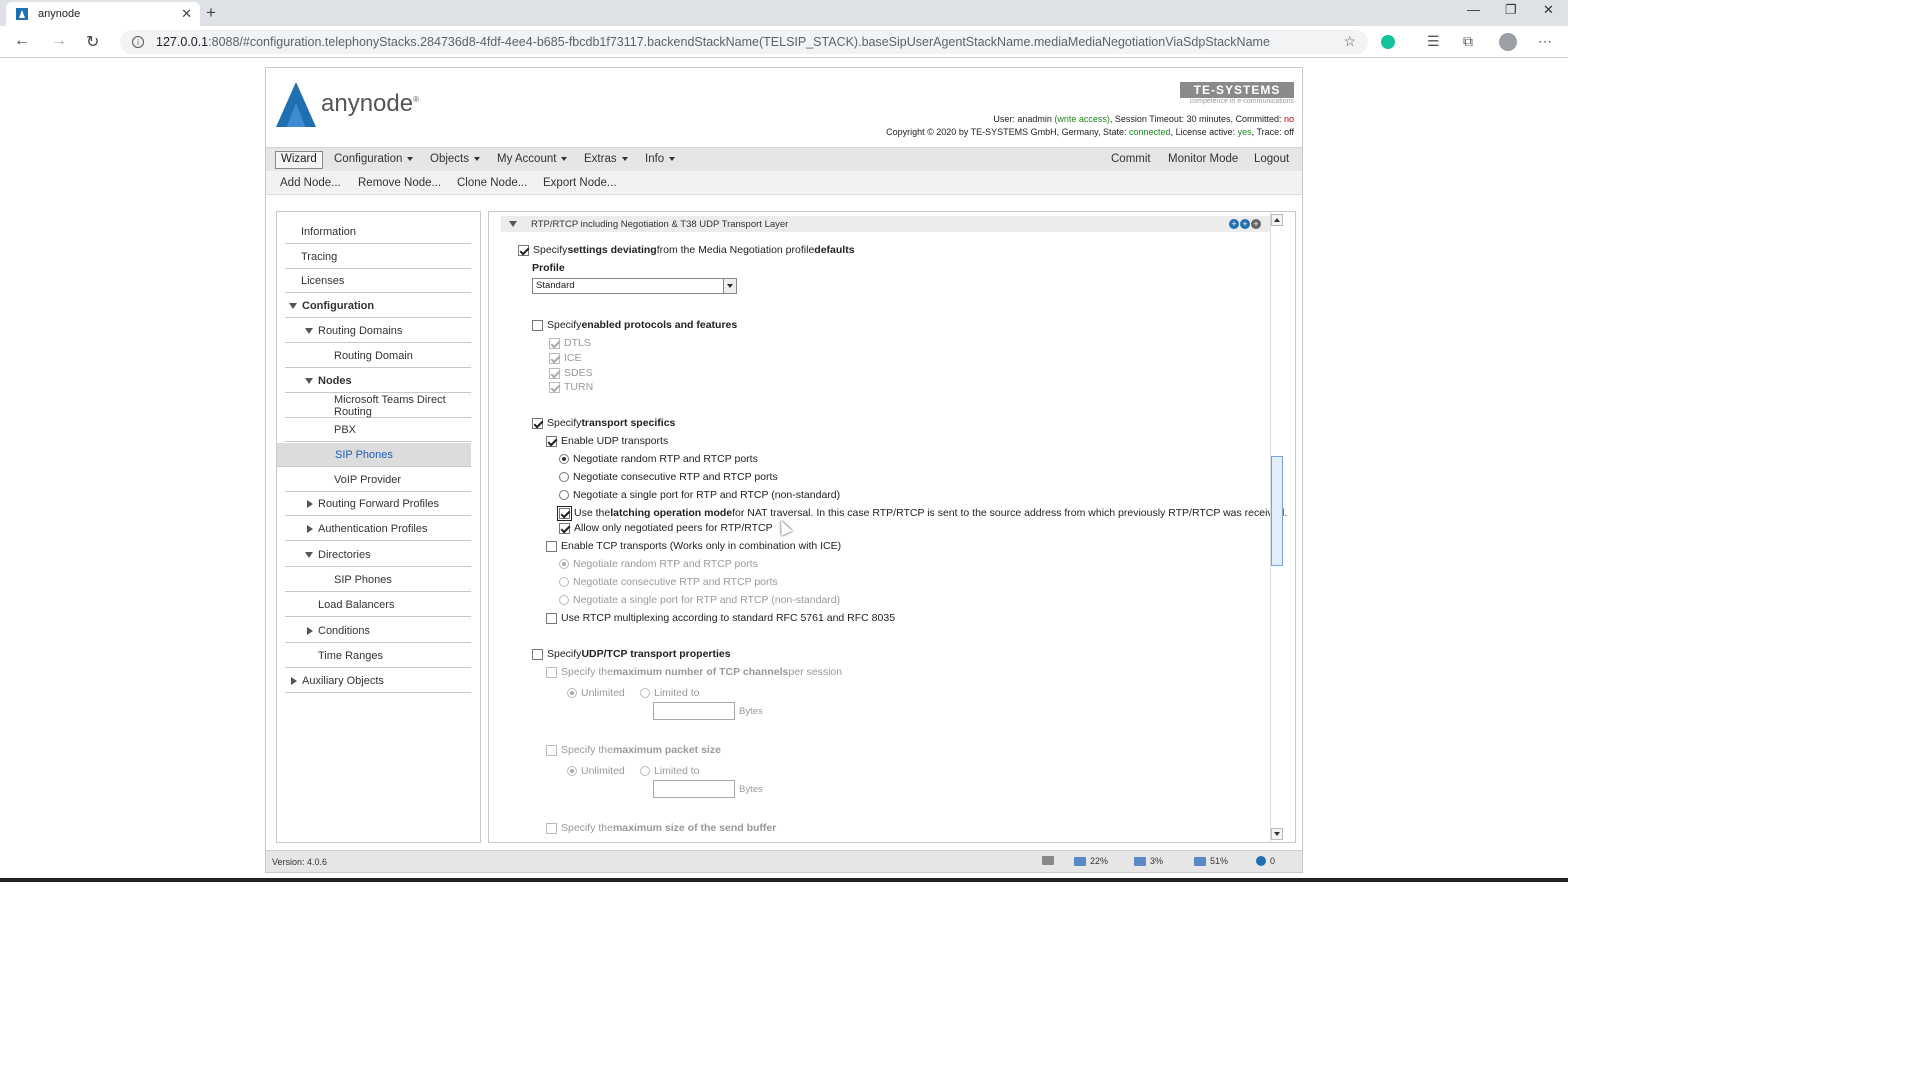  What do you see at coordinates (1545, 41) in the screenshot?
I see `more-menu-icon: ⋯` at bounding box center [1545, 41].